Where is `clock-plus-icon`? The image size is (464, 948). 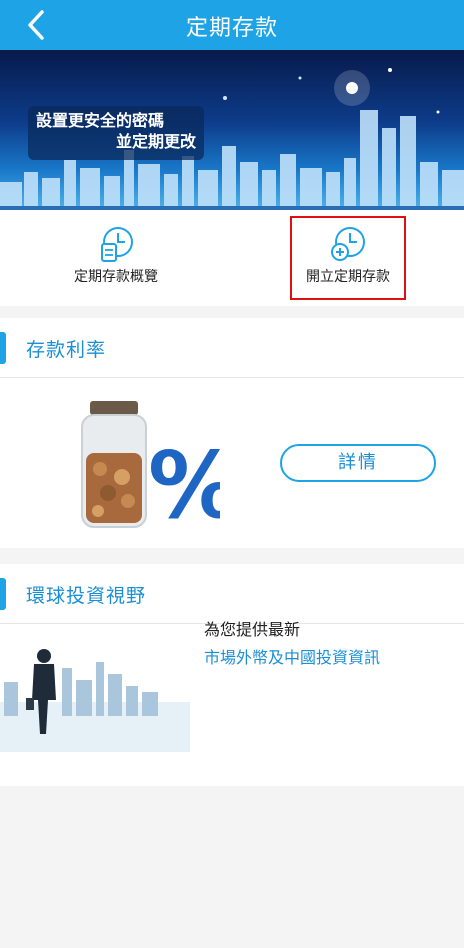
clock-plus-icon is located at coordinates (348, 244).